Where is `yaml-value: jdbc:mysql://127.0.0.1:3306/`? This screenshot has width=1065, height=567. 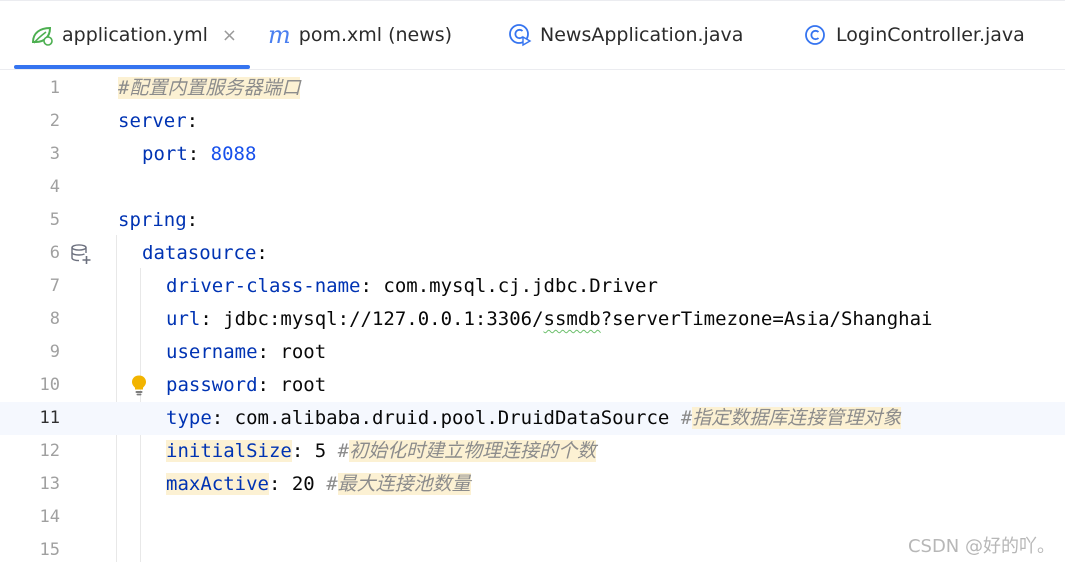 yaml-value: jdbc:mysql://127.0.0.1:3306/ is located at coordinates (383, 319).